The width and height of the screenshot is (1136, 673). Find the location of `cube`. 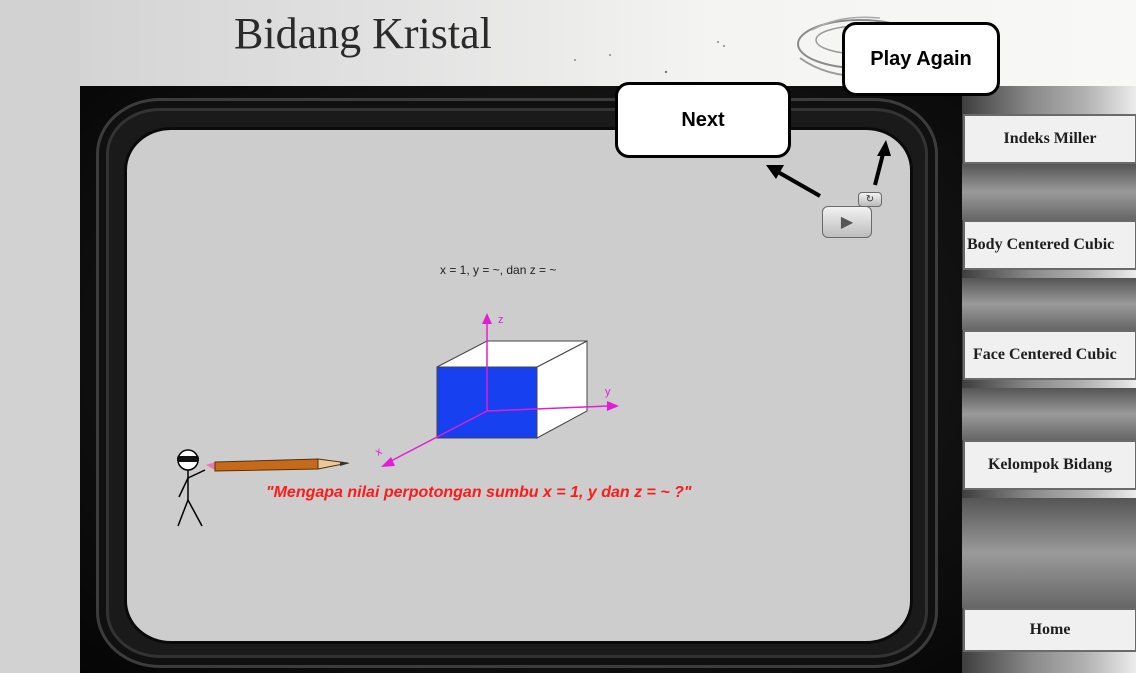

cube is located at coordinates (512, 389).